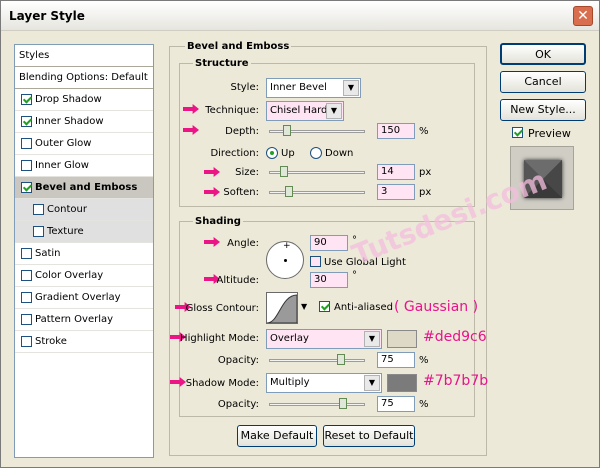 The image size is (600, 468). Describe the element at coordinates (84, 56) in the screenshot. I see `styles-header: Styles` at that location.